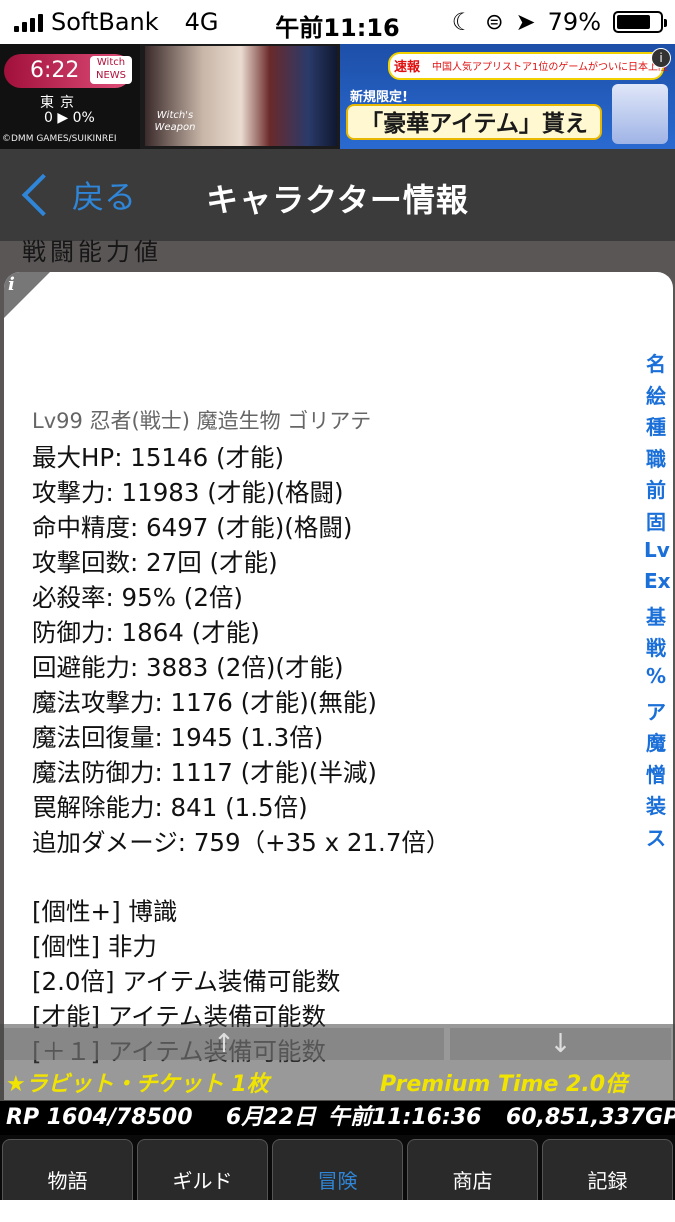 The height and width of the screenshot is (1222, 675). I want to click on stat-line: 追加ダメージ: 759（+35 x 21.7倍）, so click(241, 842).